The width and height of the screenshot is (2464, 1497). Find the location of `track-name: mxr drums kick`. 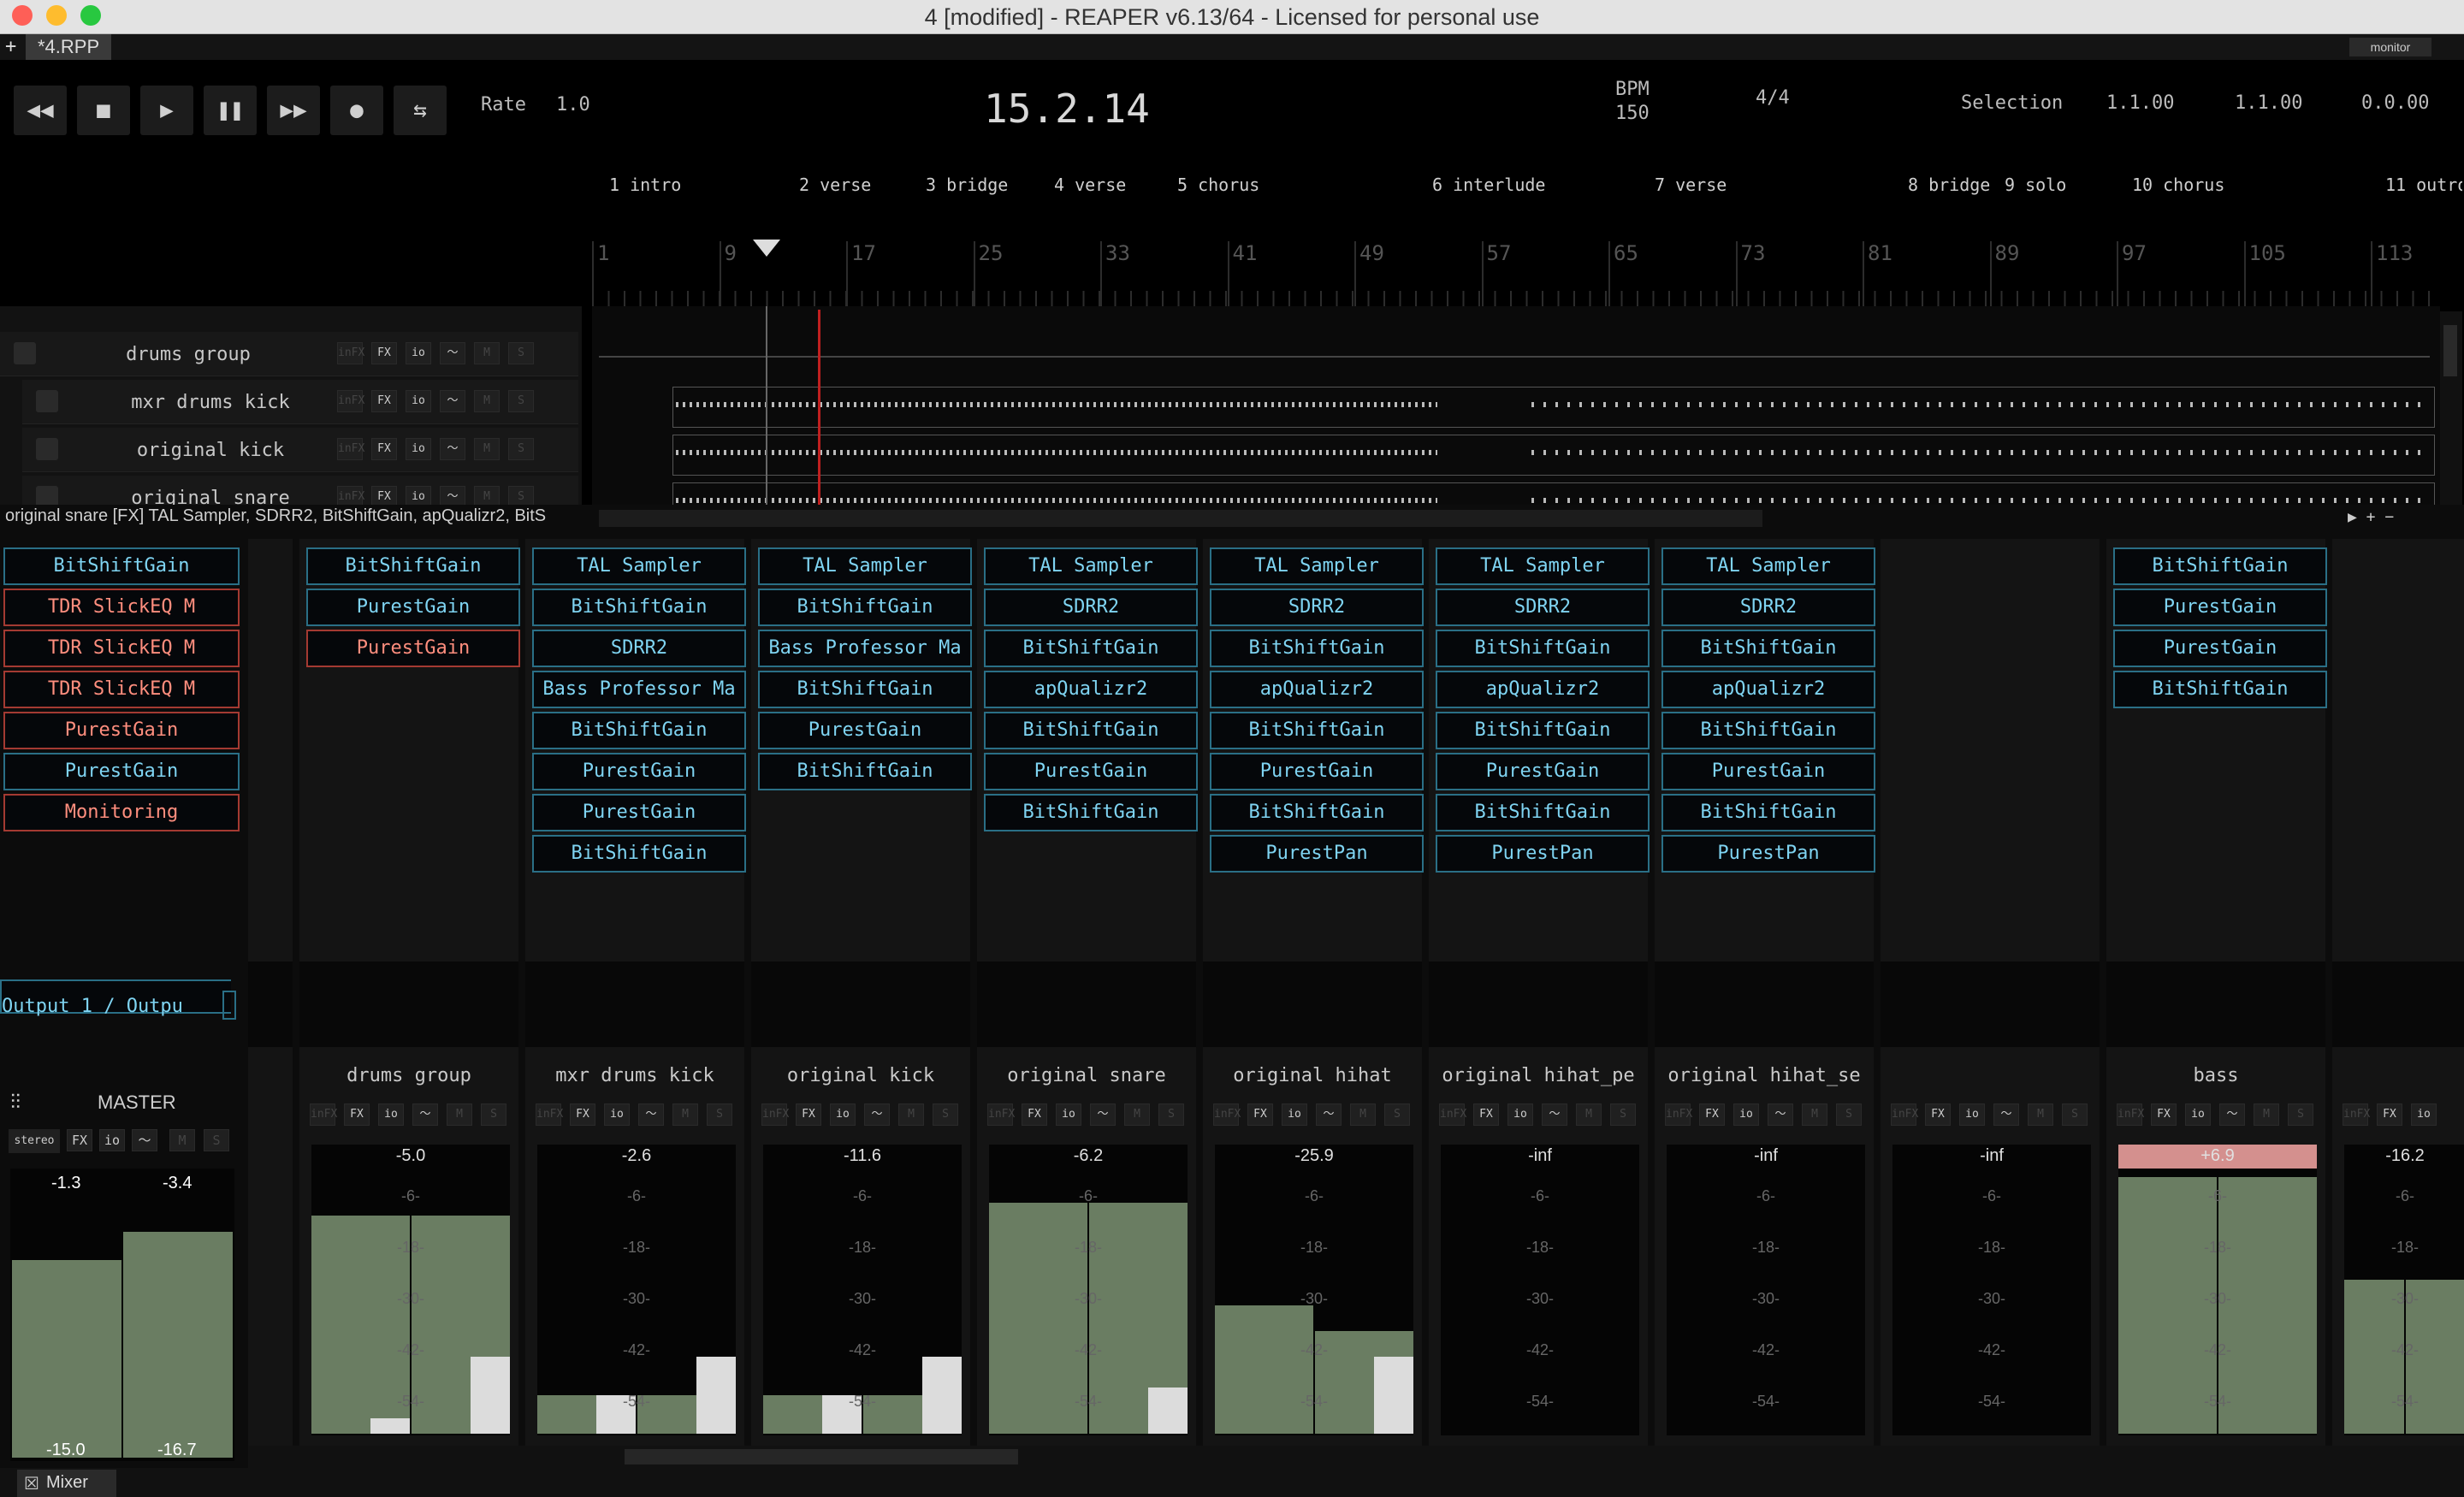

track-name: mxr drums kick is located at coordinates (210, 402).